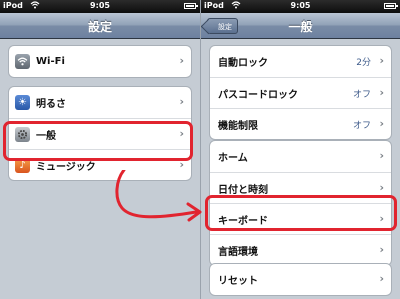 The image size is (400, 299). What do you see at coordinates (238, 252) in the screenshot?
I see `row-label: 言語環境` at bounding box center [238, 252].